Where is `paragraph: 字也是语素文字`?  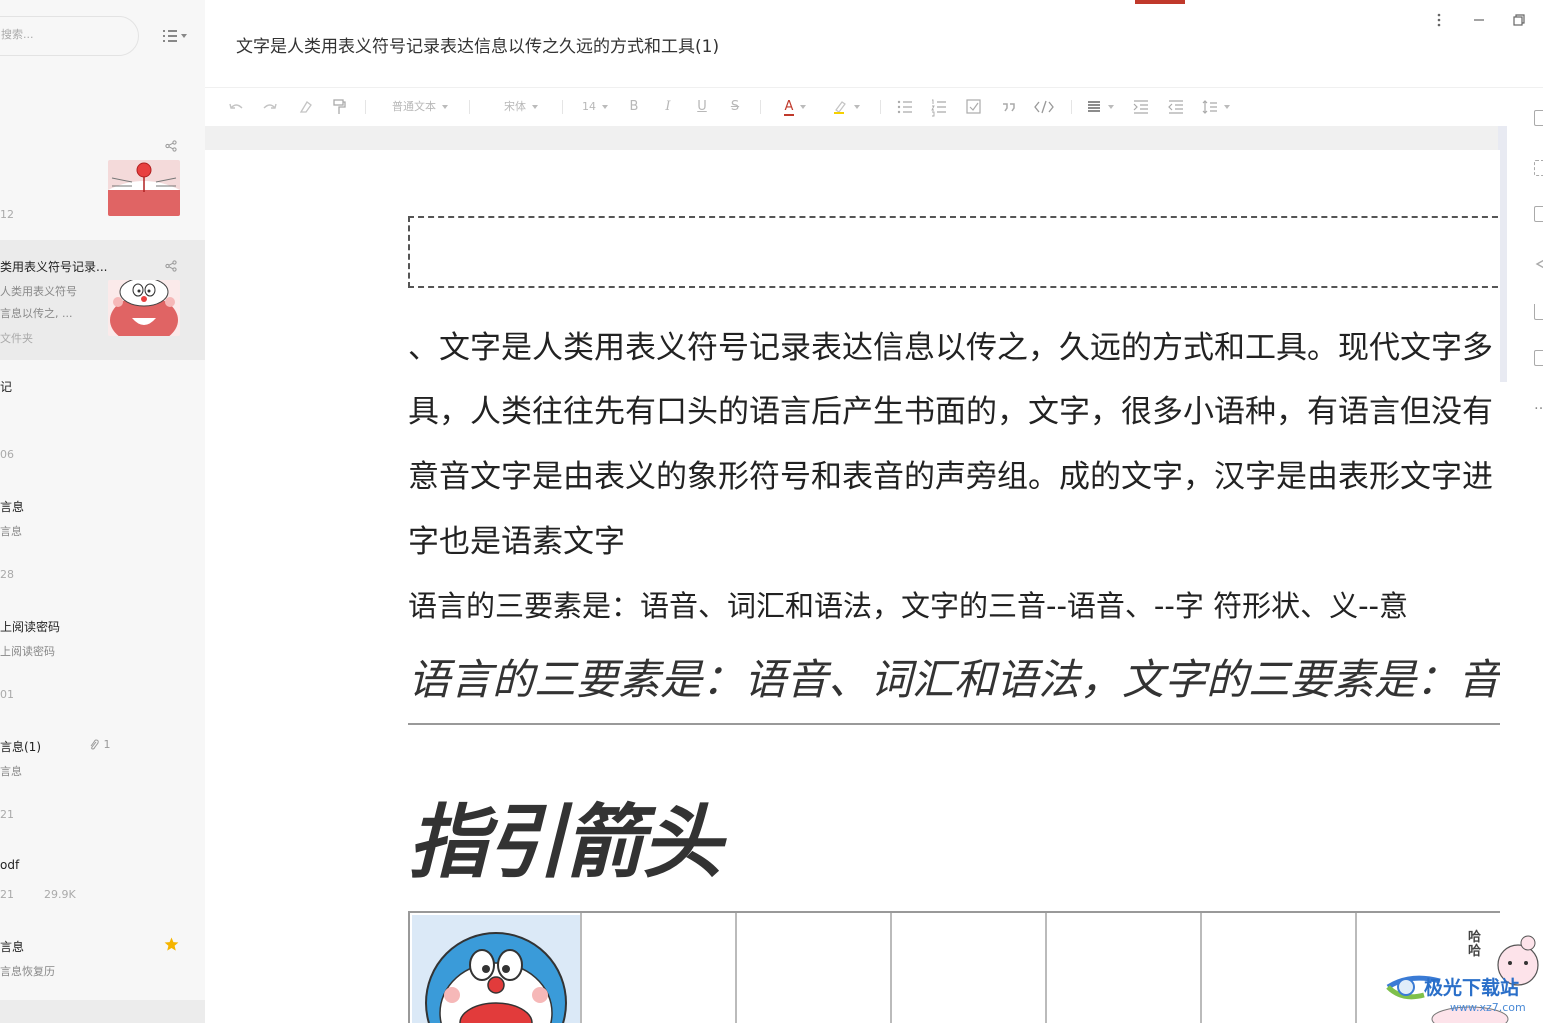
paragraph: 字也是语素文字 is located at coordinates (516, 538).